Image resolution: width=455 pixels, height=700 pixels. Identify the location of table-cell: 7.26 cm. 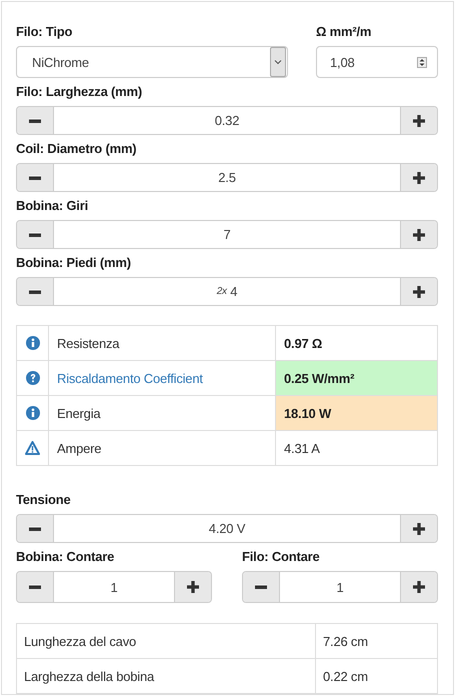
(377, 641).